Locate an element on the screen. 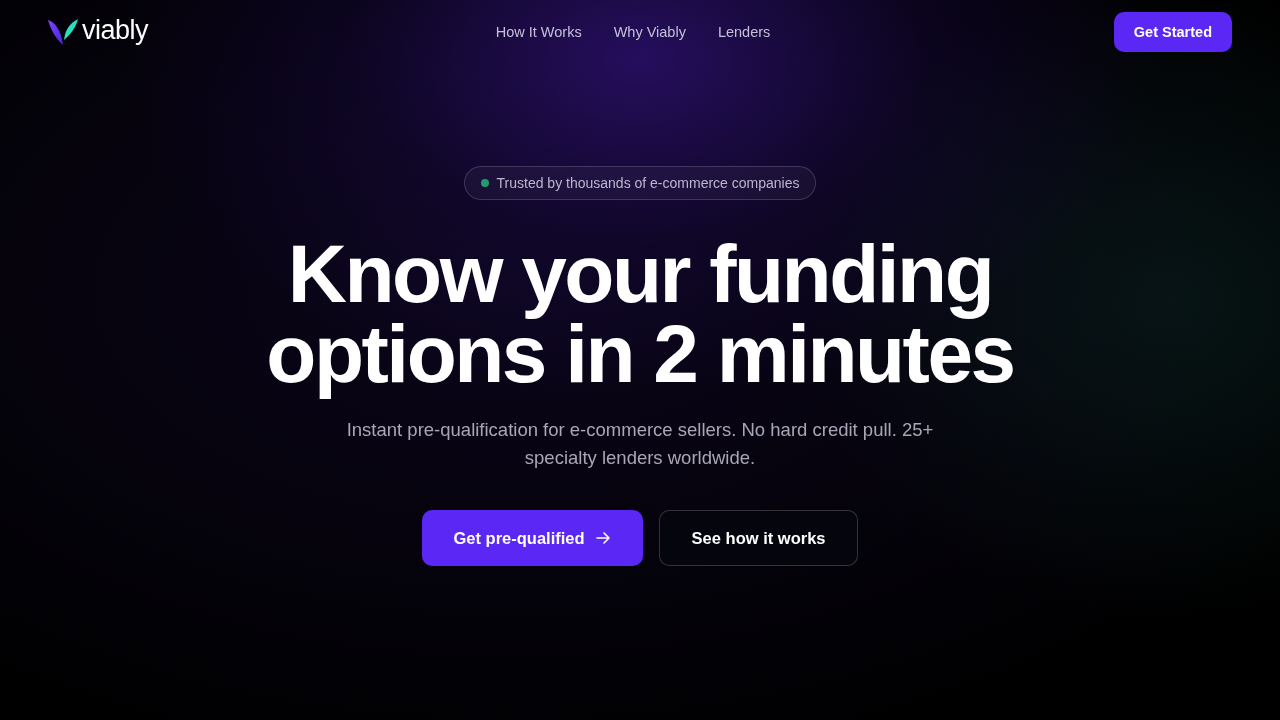 This screenshot has height=720, width=1280. nav-link: How It Works is located at coordinates (538, 32).